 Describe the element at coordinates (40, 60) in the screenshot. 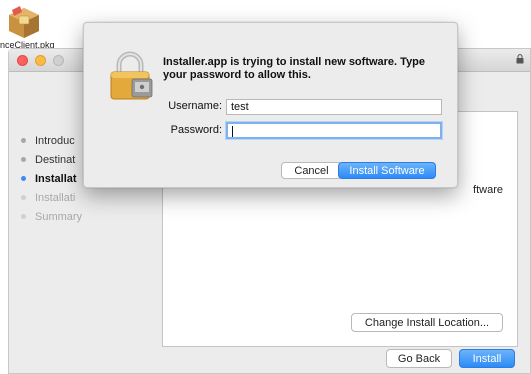

I see `minimize-button` at that location.